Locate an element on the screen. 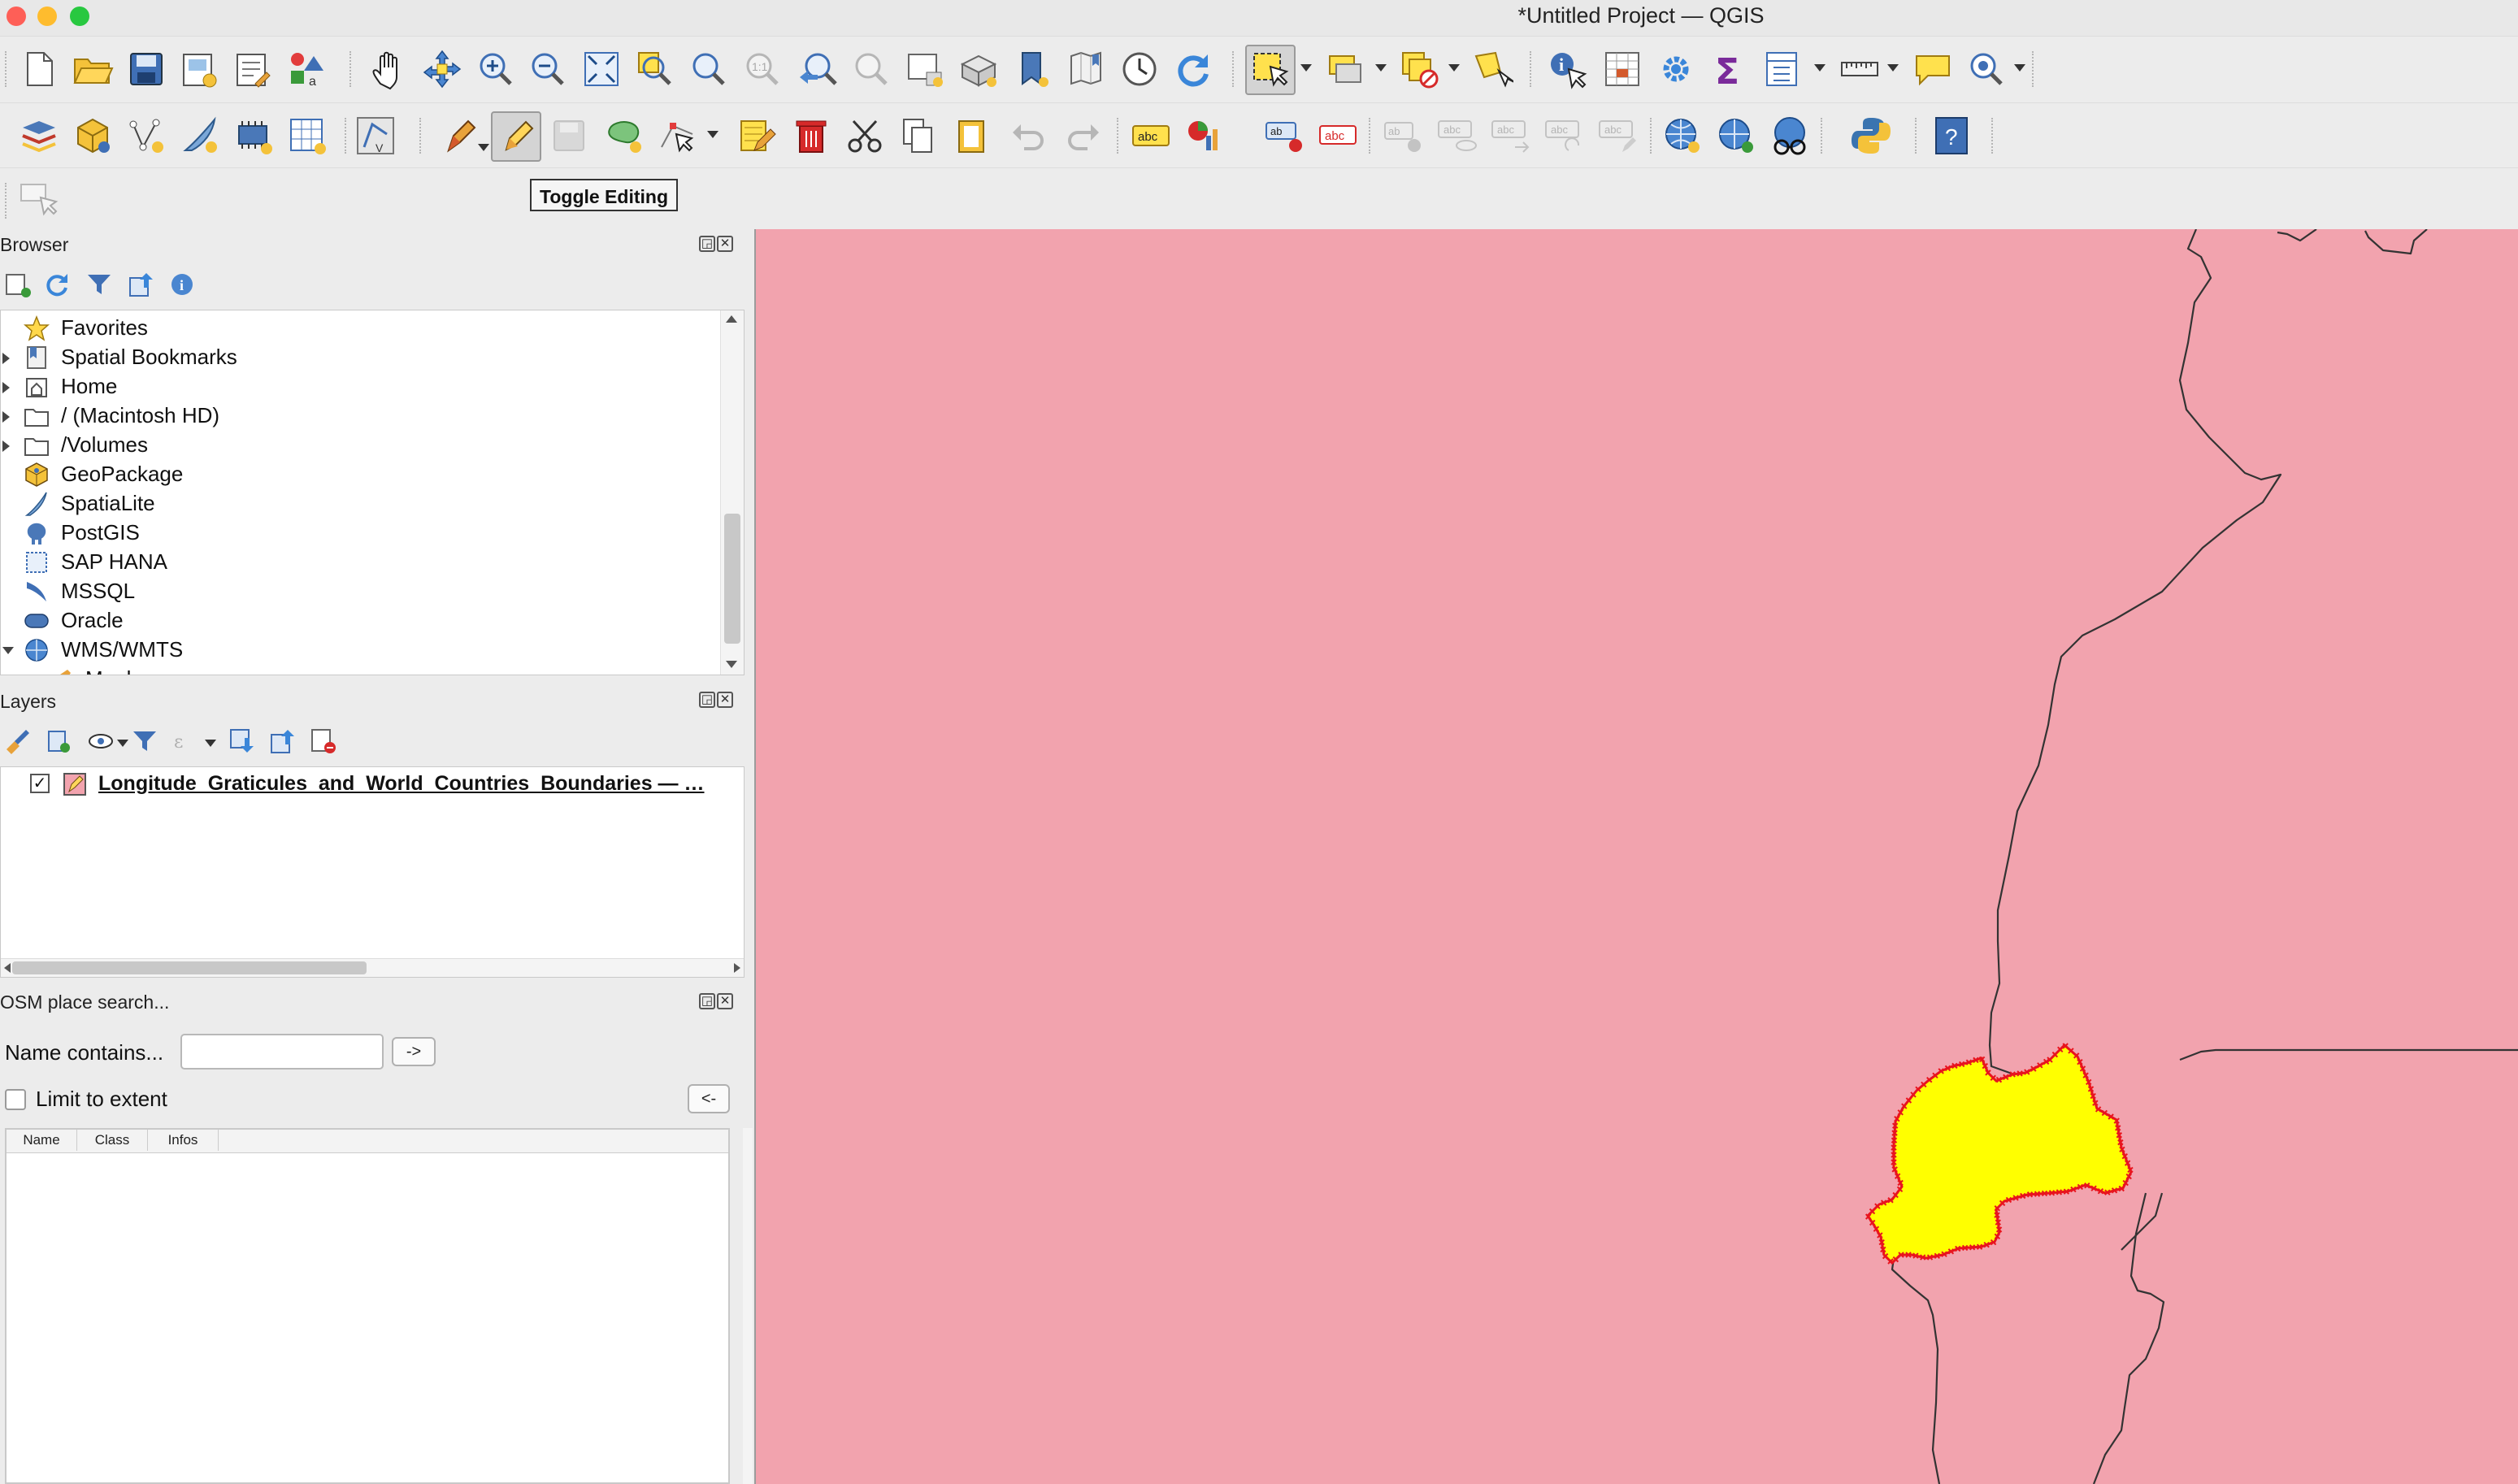  remove-layer-icon is located at coordinates (323, 741).